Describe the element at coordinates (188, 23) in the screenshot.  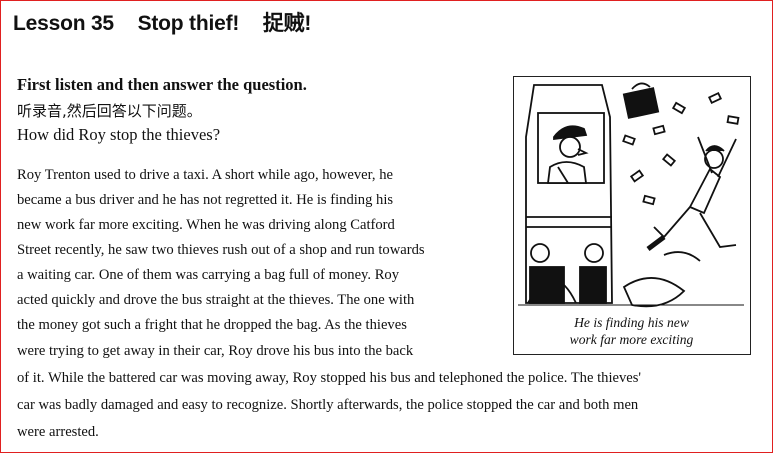
I see `lesson-title: Stop thief!` at that location.